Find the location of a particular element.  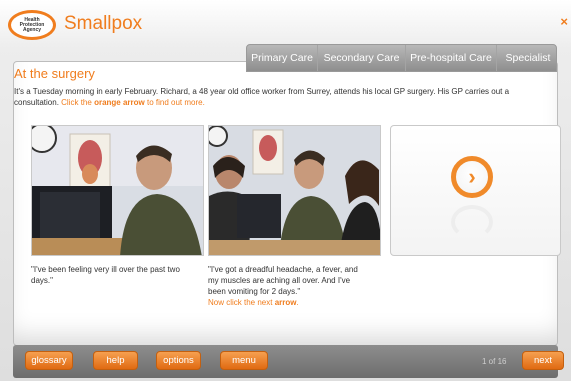

options-button: options is located at coordinates (178, 360).